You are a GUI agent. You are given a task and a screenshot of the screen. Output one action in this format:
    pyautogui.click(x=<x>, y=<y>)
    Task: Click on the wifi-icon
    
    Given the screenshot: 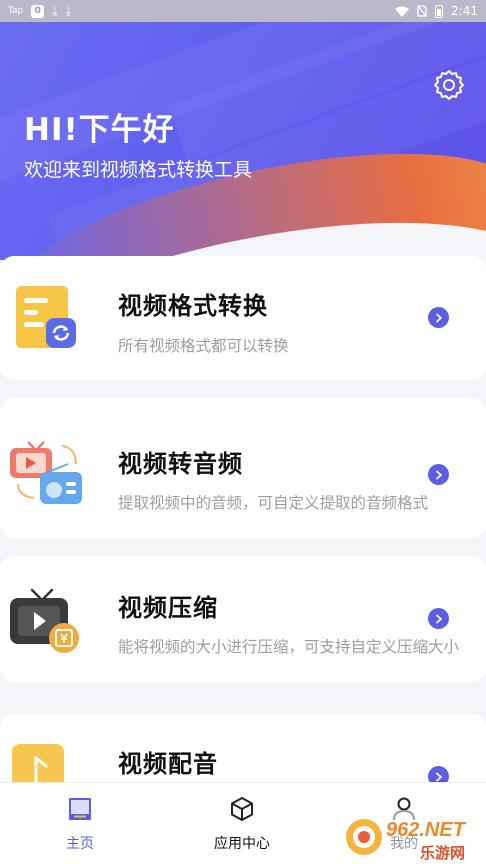 What is the action you would take?
    pyautogui.click(x=402, y=11)
    